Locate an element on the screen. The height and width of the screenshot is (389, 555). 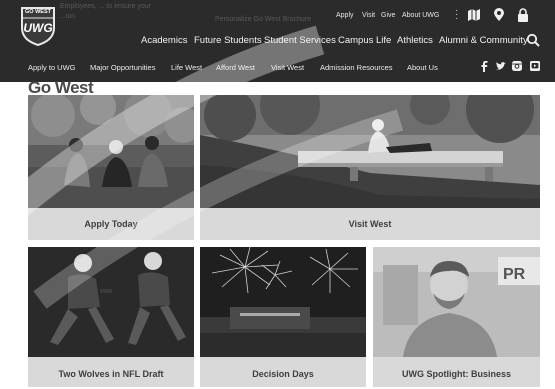
students-photo is located at coordinates (111, 151).